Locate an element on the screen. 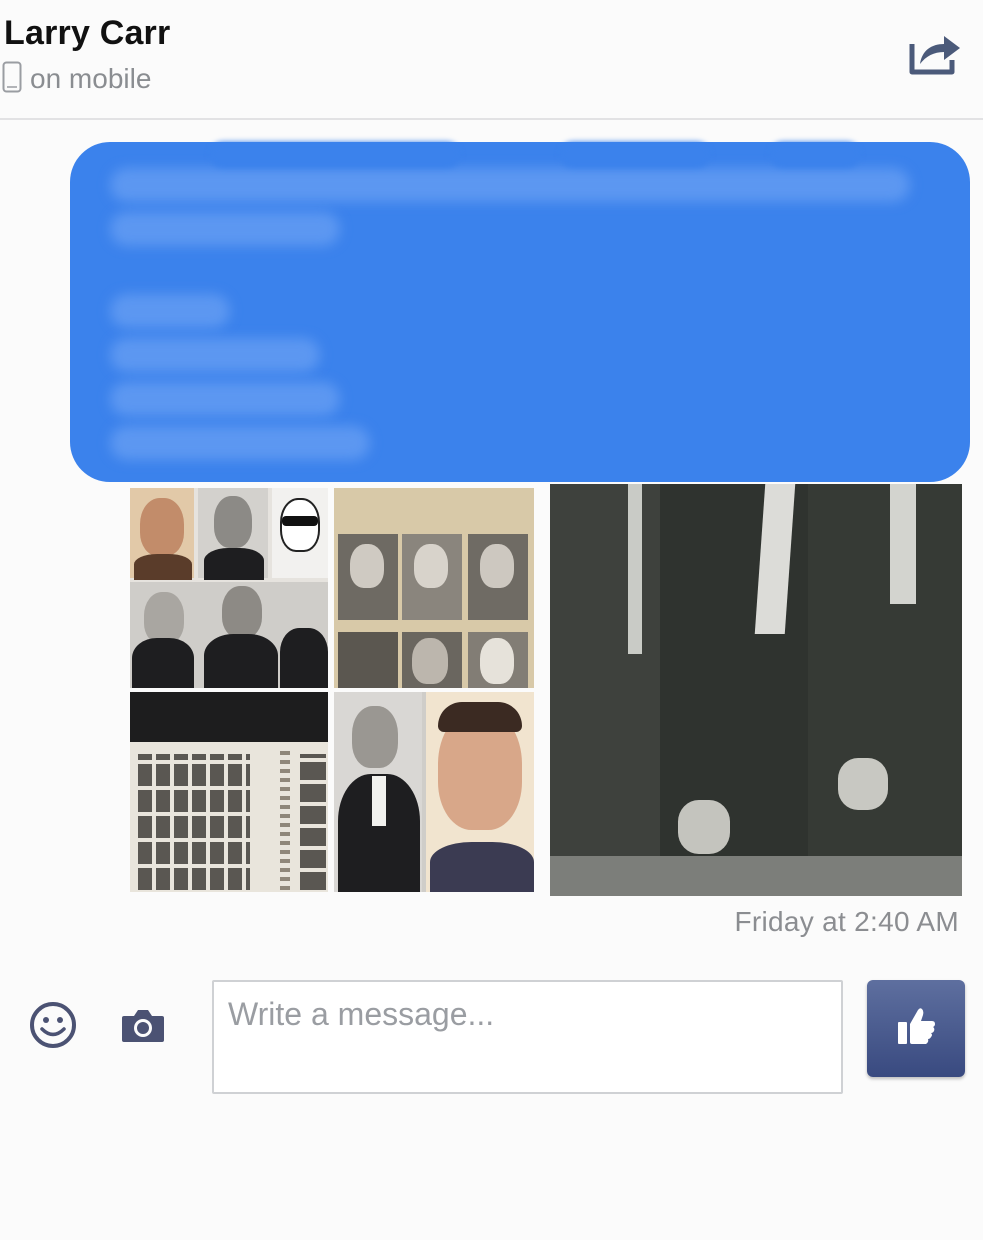 Image resolution: width=983 pixels, height=1240 pixels. presence-status: on mobile is located at coordinates (77, 79).